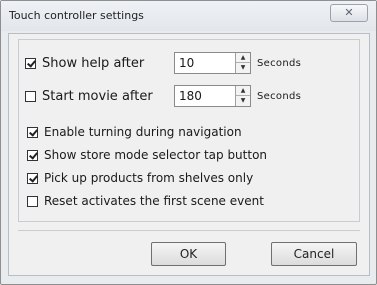  What do you see at coordinates (93, 63) in the screenshot?
I see `show-help-label: Show help after` at bounding box center [93, 63].